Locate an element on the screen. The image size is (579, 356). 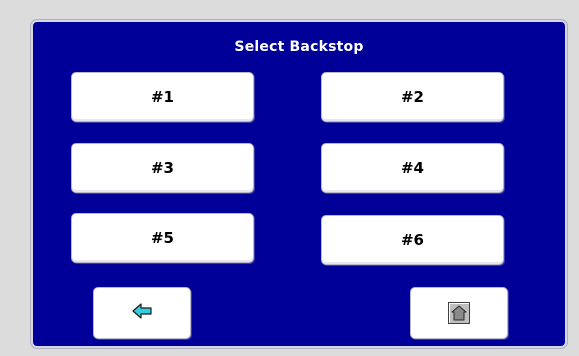
backstop-2-button: #2 is located at coordinates (412, 97).